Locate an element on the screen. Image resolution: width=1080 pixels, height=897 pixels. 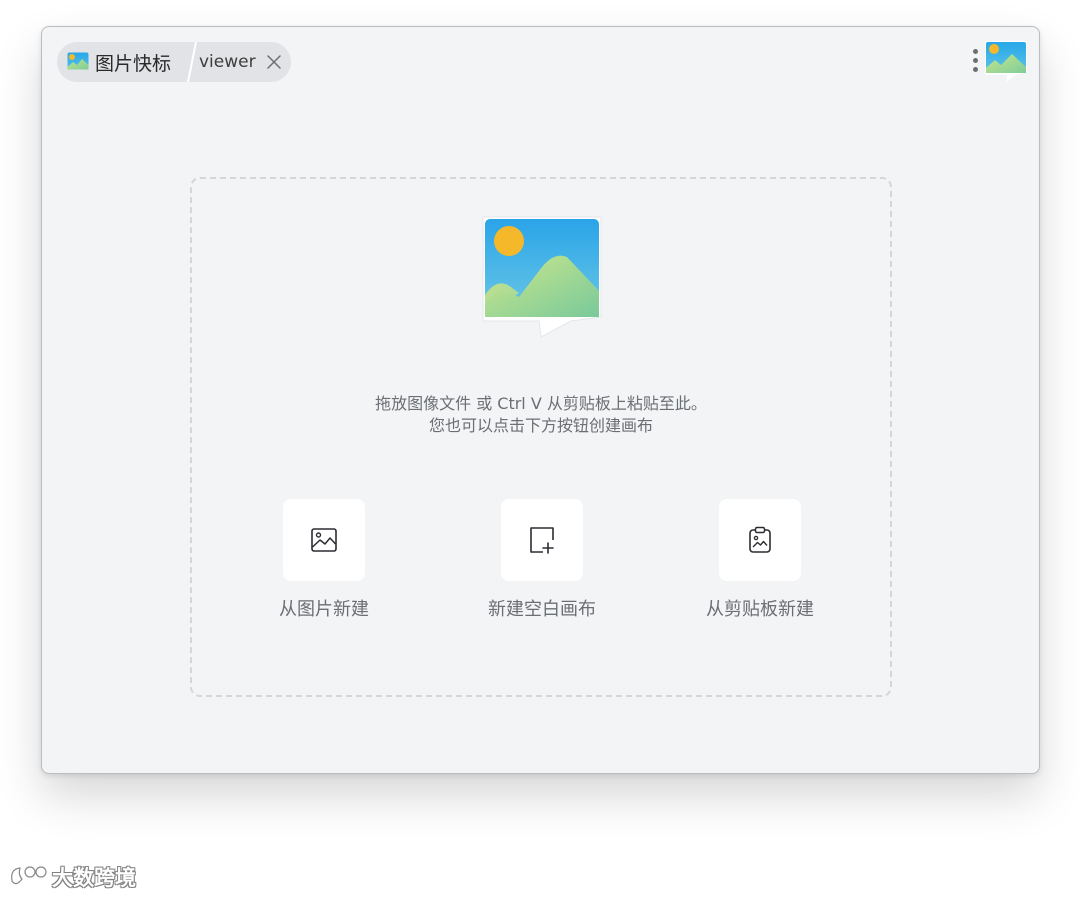
tab-separator is located at coordinates (192, 62).